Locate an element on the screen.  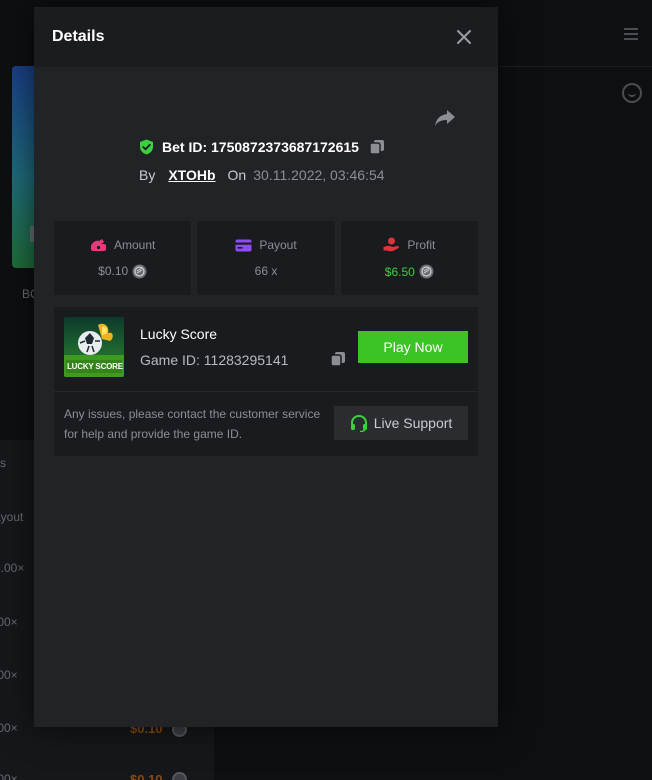
live-support-button: Live Support is located at coordinates (401, 423).